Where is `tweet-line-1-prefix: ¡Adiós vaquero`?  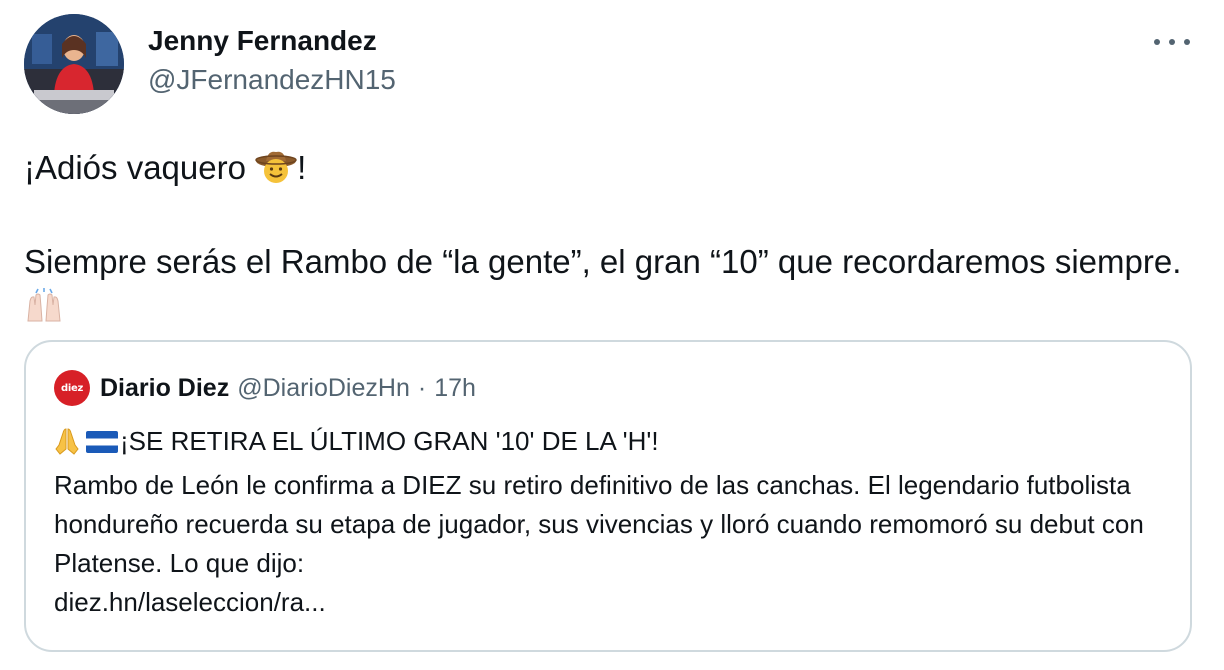 tweet-line-1-prefix: ¡Adiós vaquero is located at coordinates (140, 167).